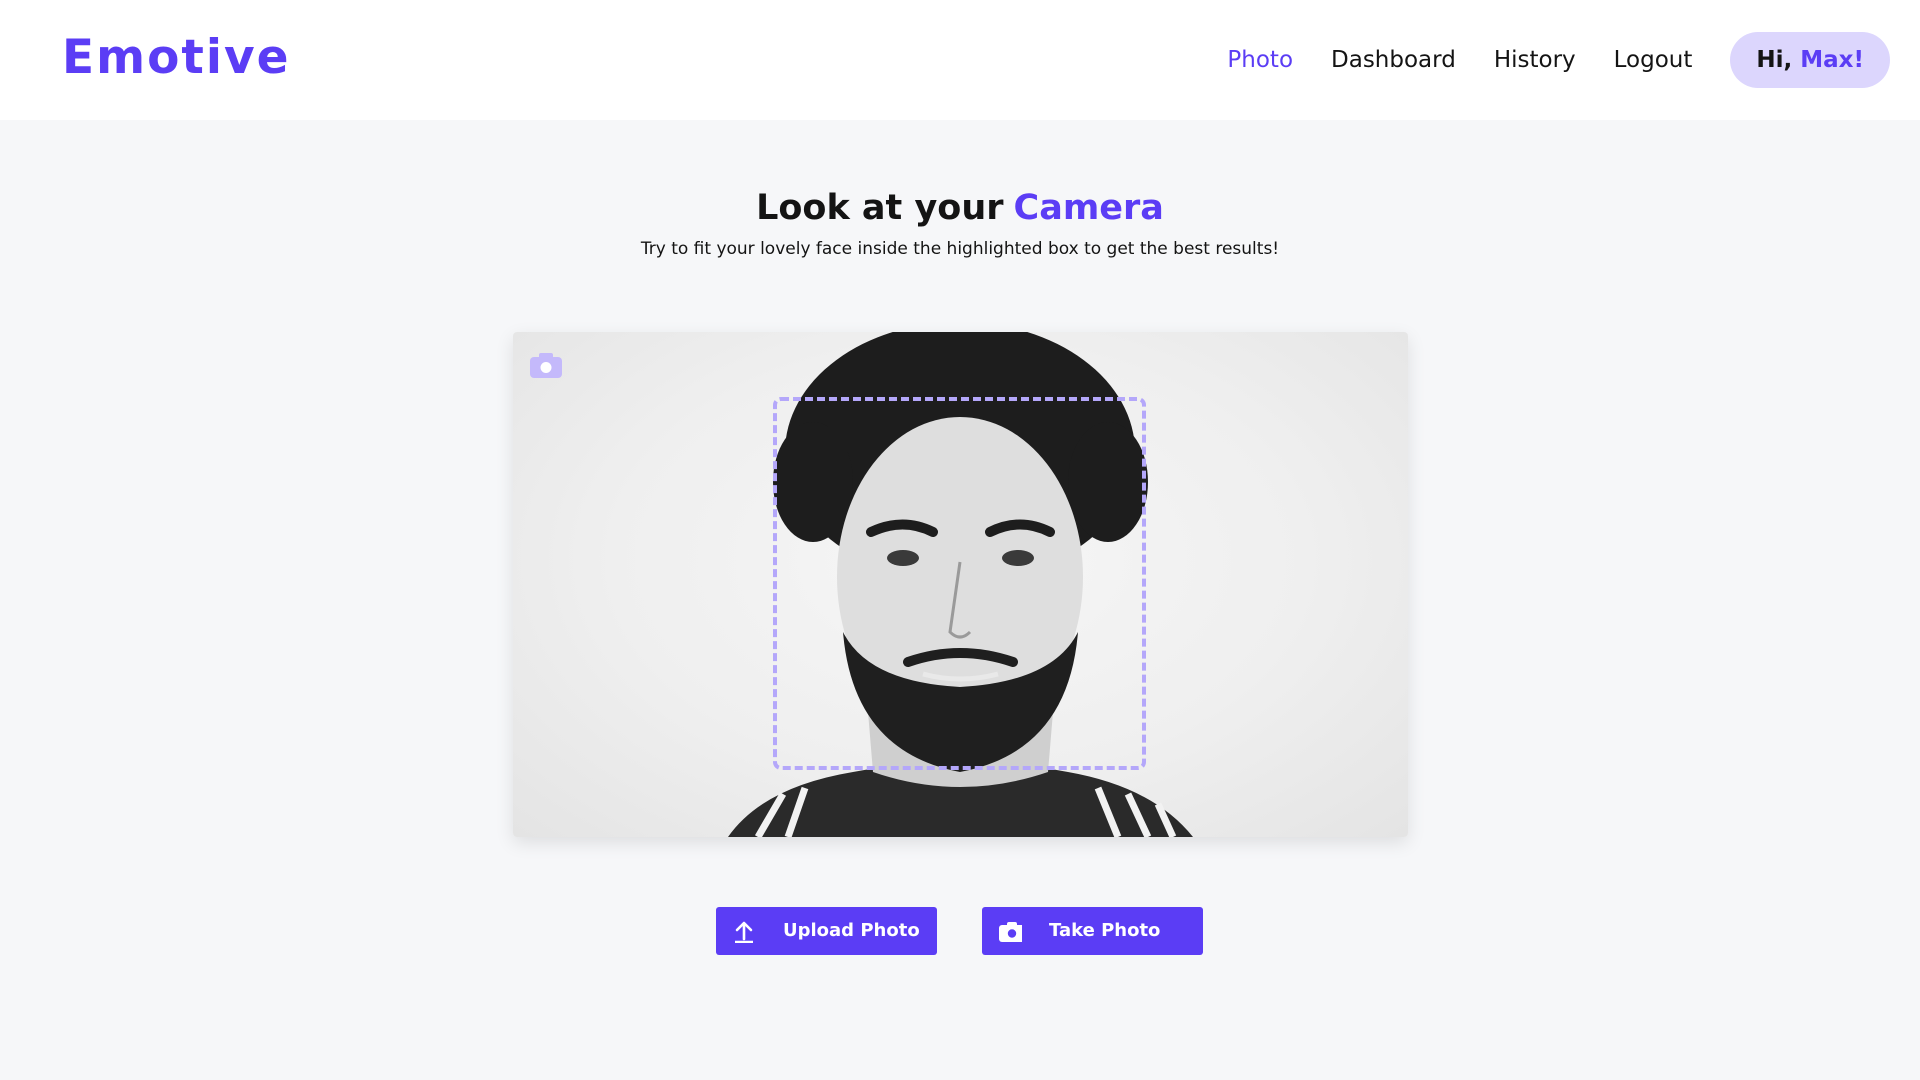  Describe the element at coordinates (1393, 60) in the screenshot. I see `nav-item-dashboard: Dashboard` at that location.